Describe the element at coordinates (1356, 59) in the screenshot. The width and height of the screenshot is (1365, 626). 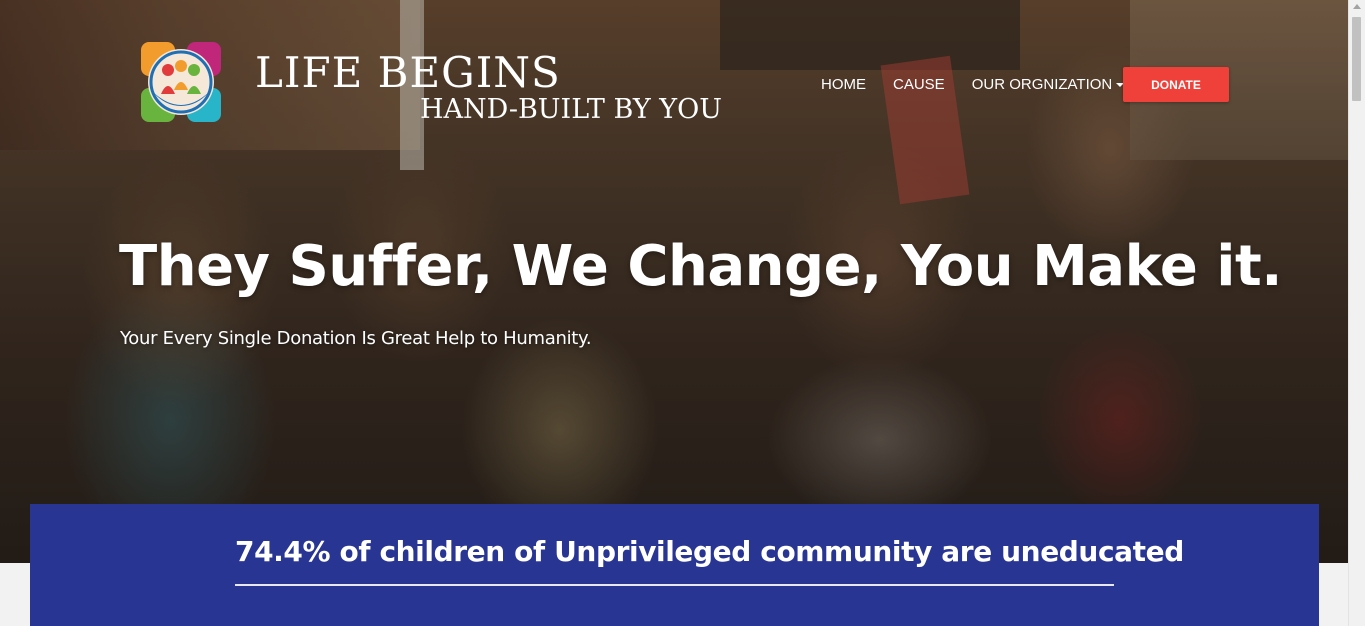
I see `scroll-thumb` at that location.